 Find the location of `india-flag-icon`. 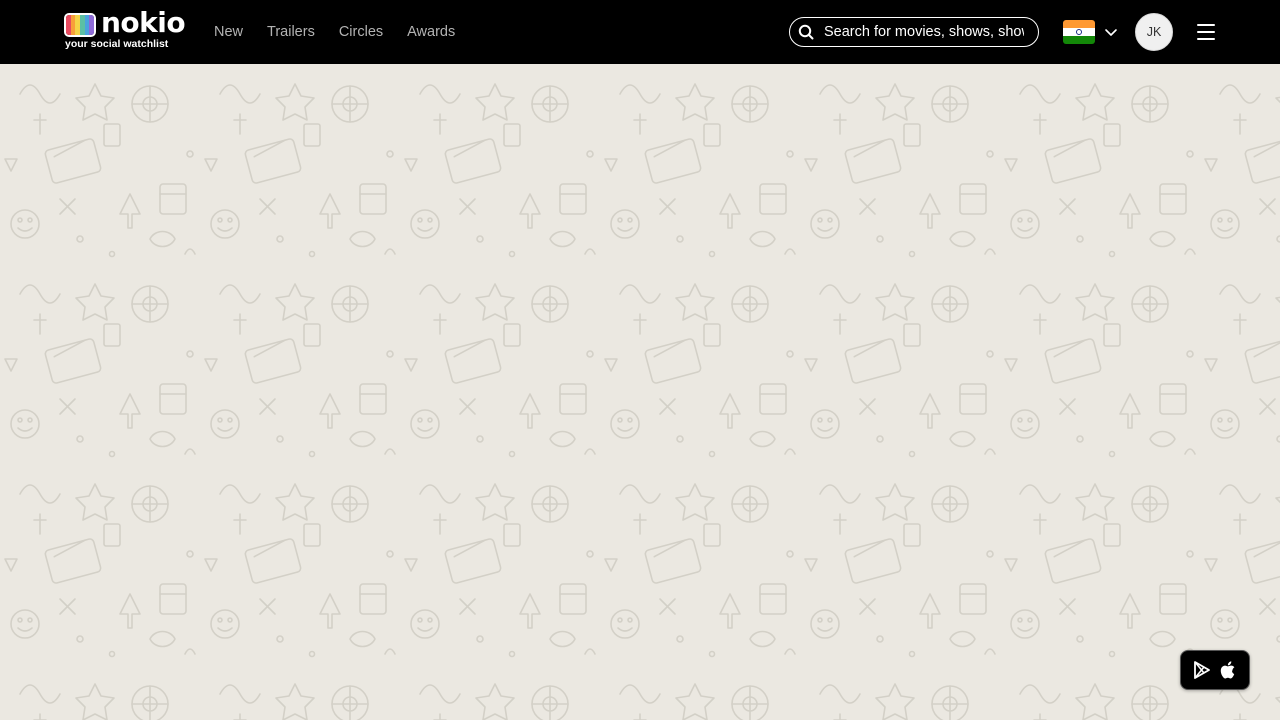

india-flag-icon is located at coordinates (1079, 32).